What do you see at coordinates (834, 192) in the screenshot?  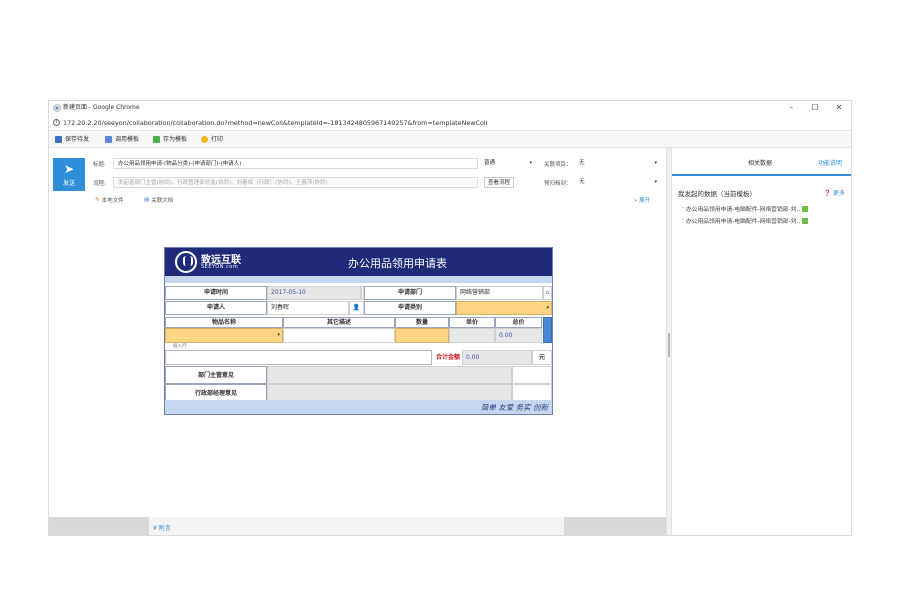 I see `more-link: ❓ 更多` at bounding box center [834, 192].